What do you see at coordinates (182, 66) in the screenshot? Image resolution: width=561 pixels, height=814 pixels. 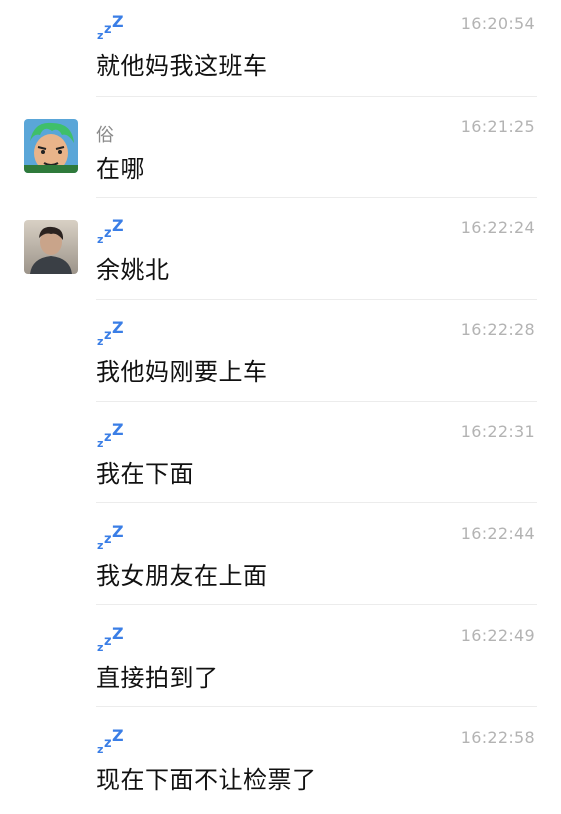 I see `message-text: 就他妈我这班车` at bounding box center [182, 66].